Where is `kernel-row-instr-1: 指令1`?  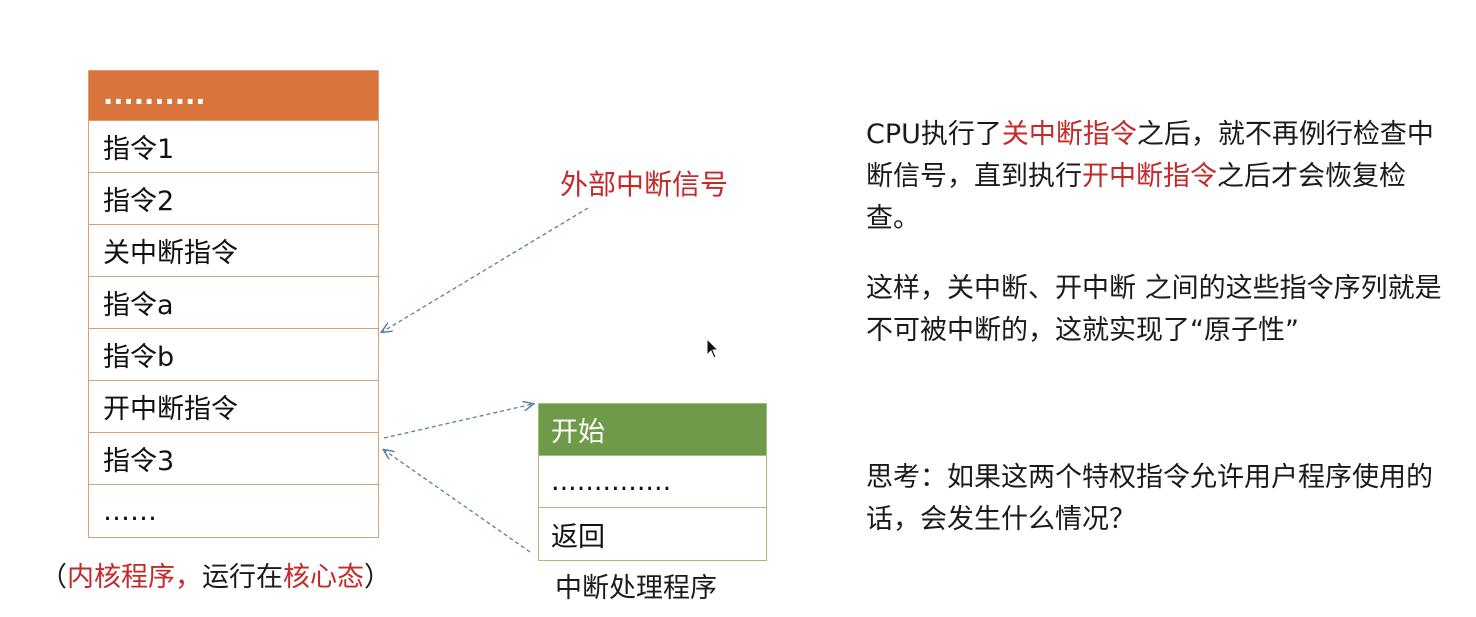
kernel-row-instr-1: 指令1 is located at coordinates (233, 147).